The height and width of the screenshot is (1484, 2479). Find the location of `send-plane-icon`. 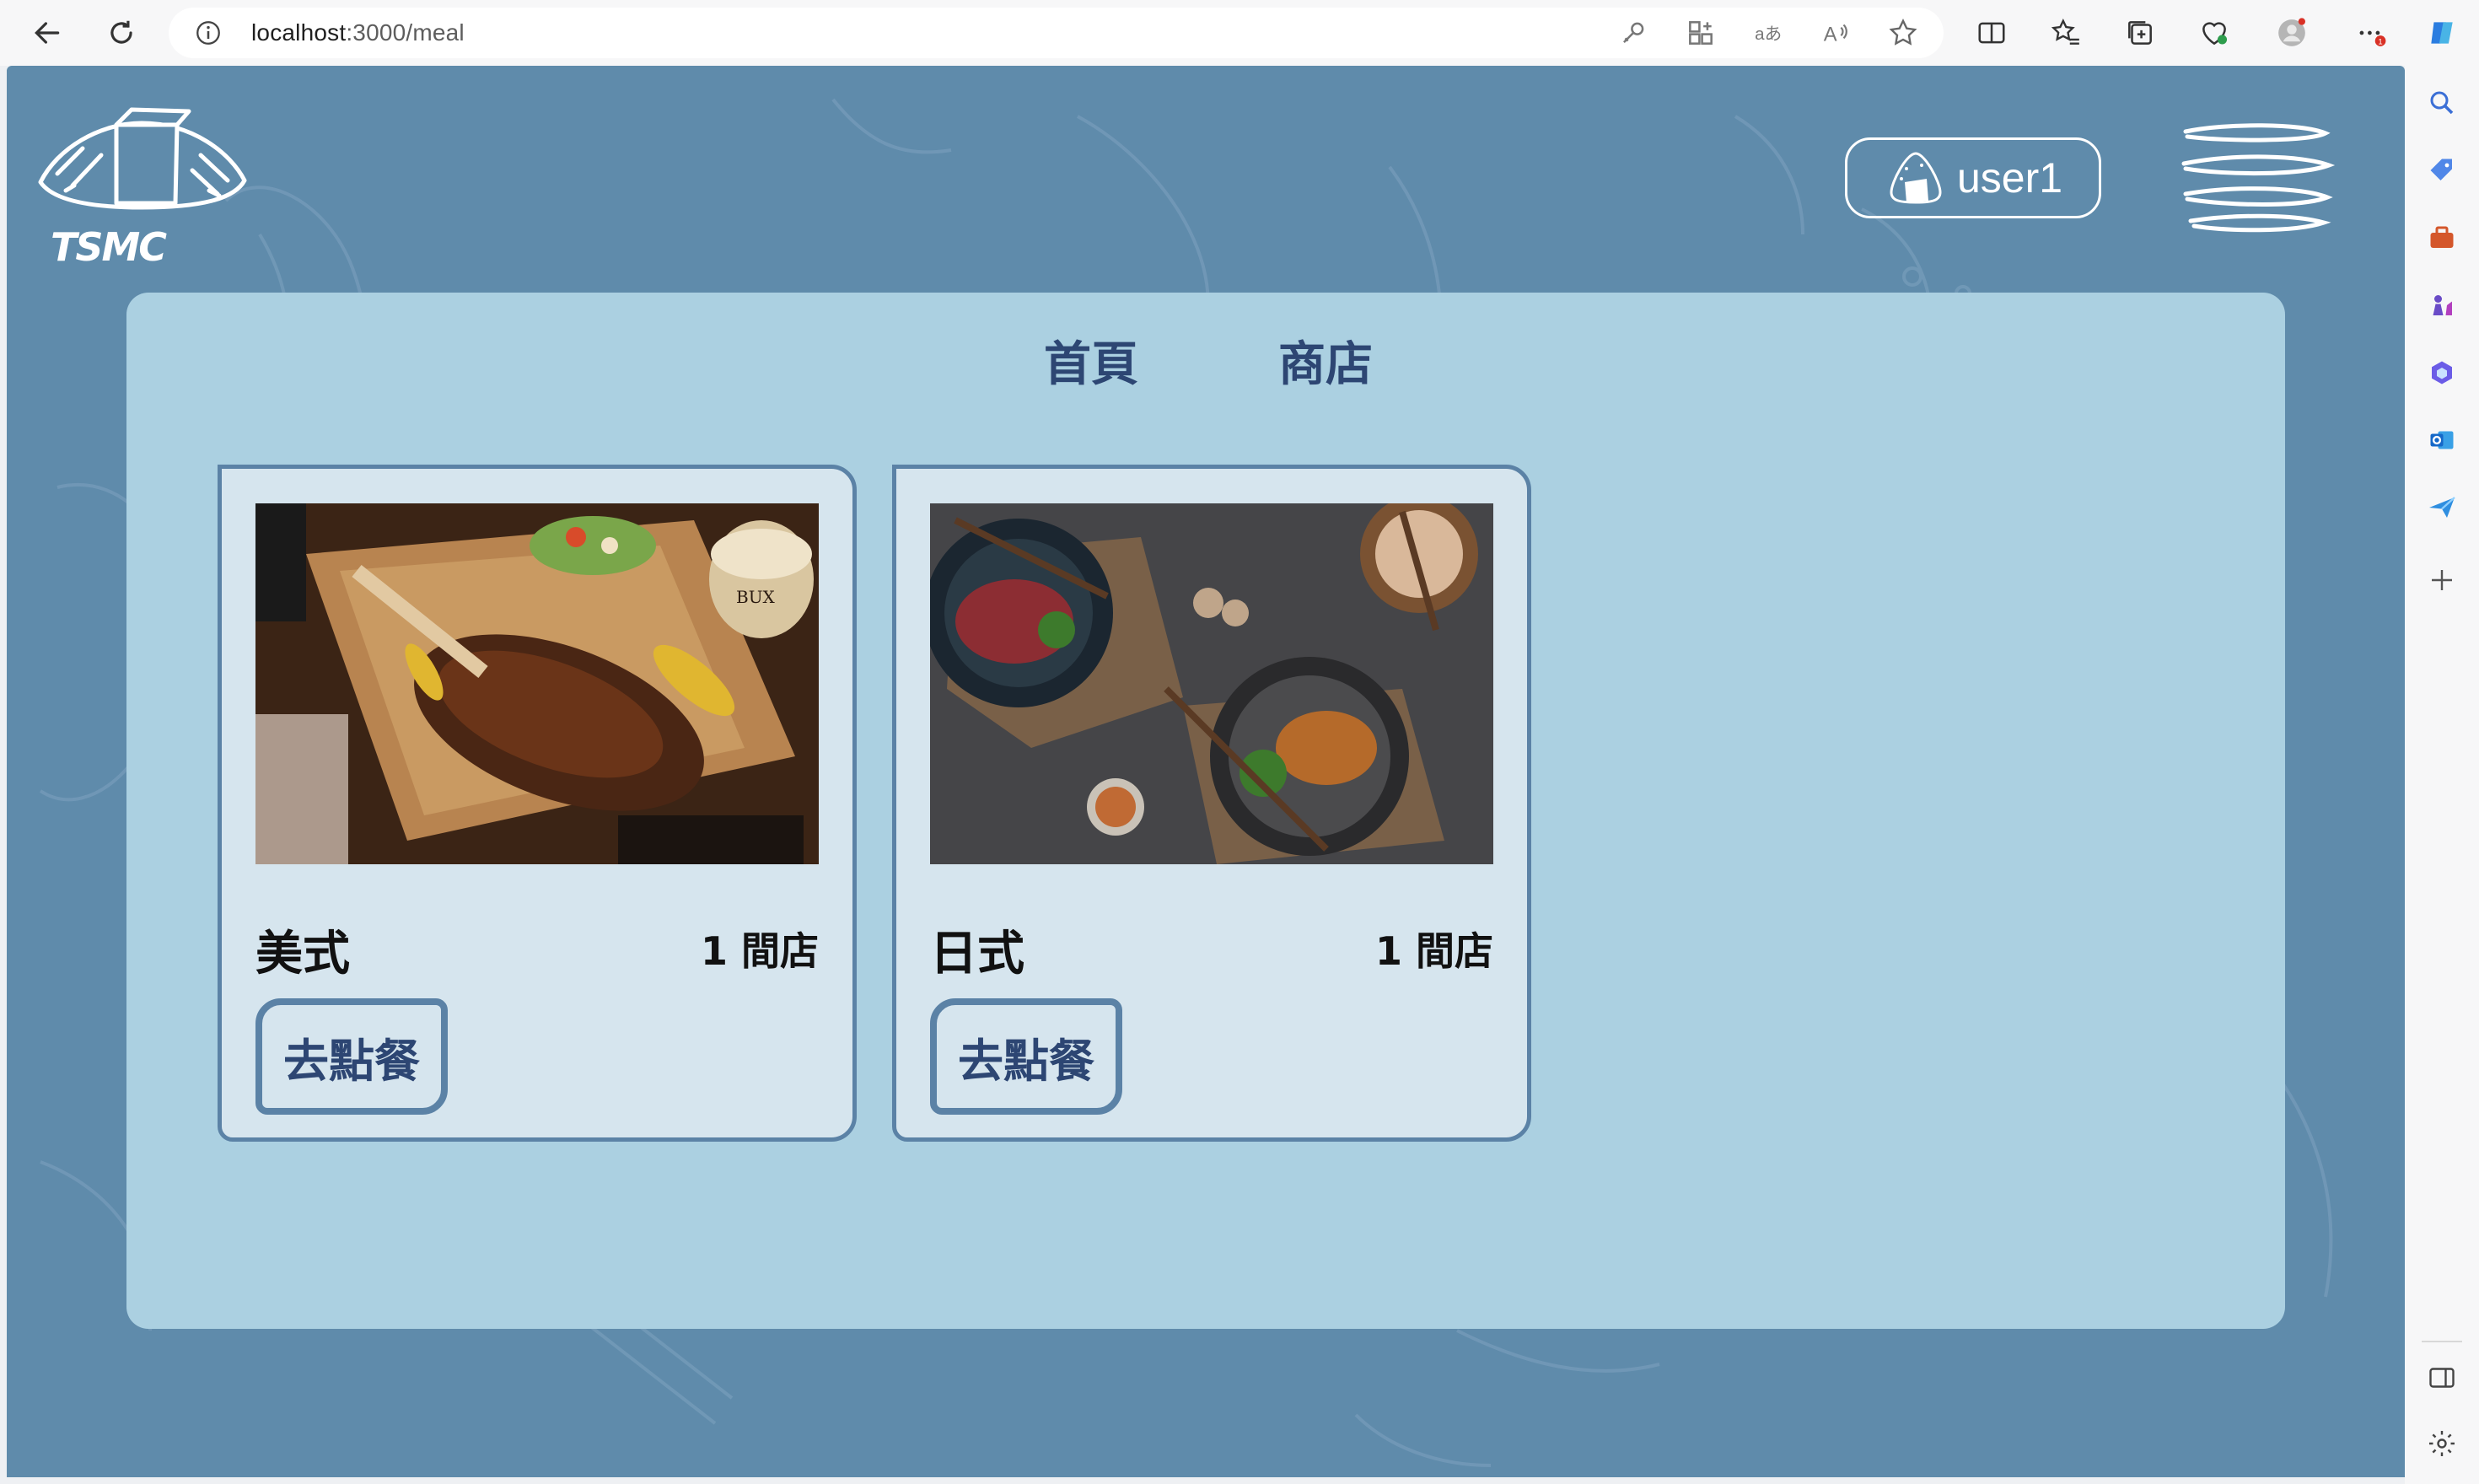

send-plane-icon is located at coordinates (2442, 507).